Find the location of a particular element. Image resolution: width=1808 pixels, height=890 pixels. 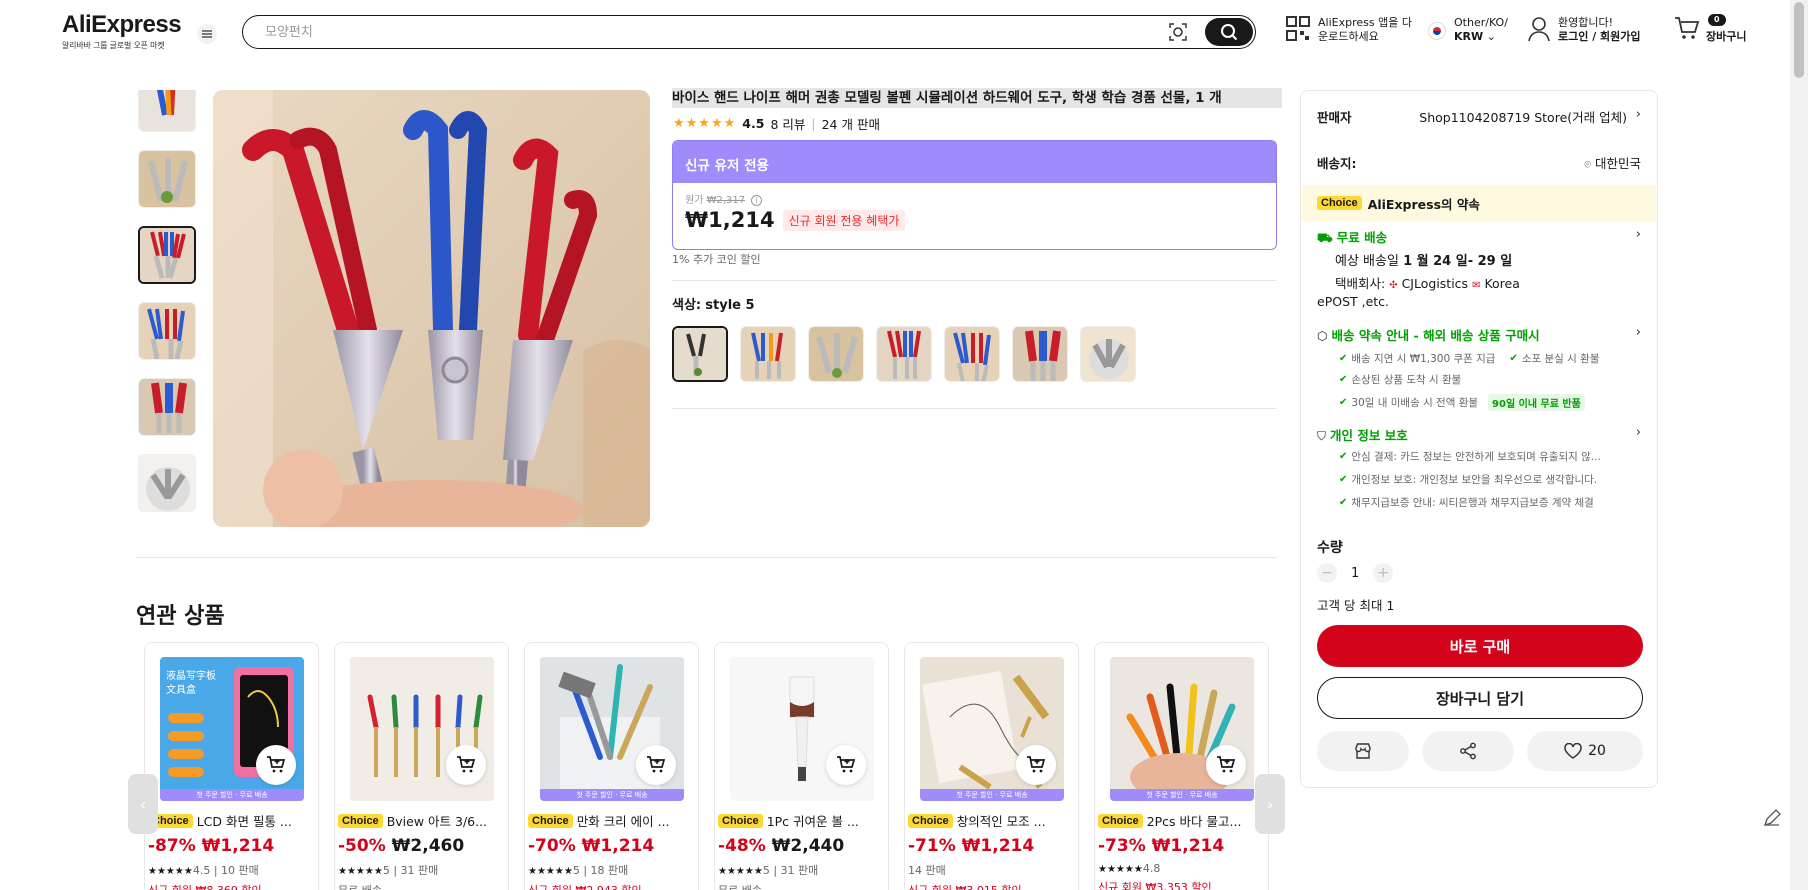

wishlist-count: 20 is located at coordinates (1597, 751).